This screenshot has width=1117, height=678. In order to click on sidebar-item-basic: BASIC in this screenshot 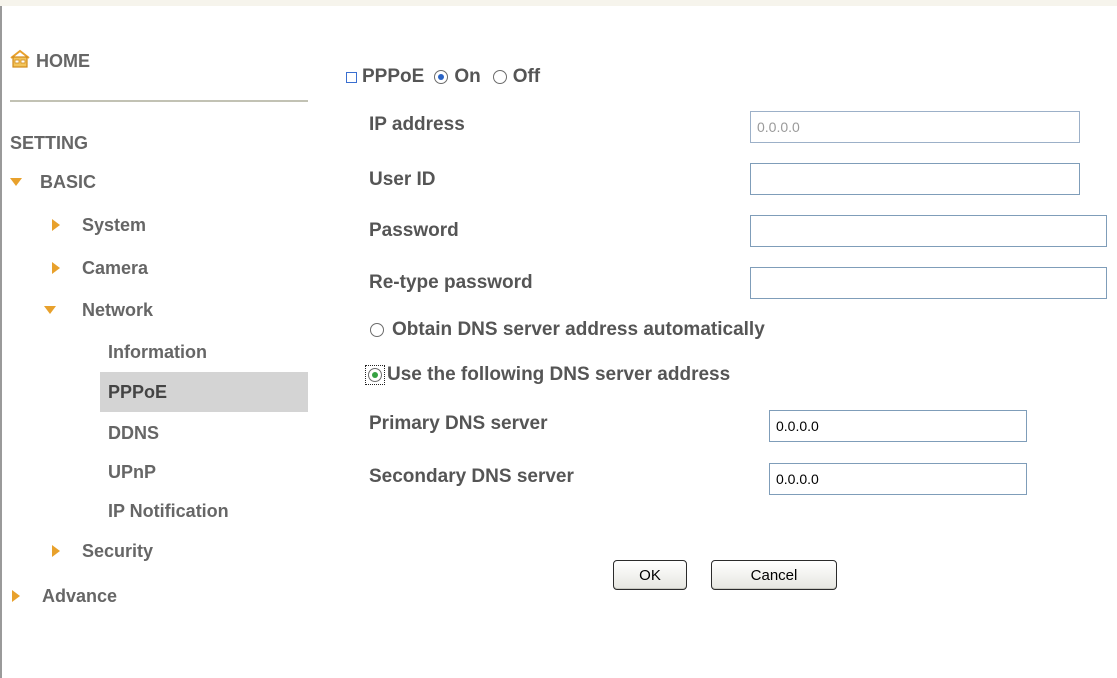, I will do `click(53, 182)`.